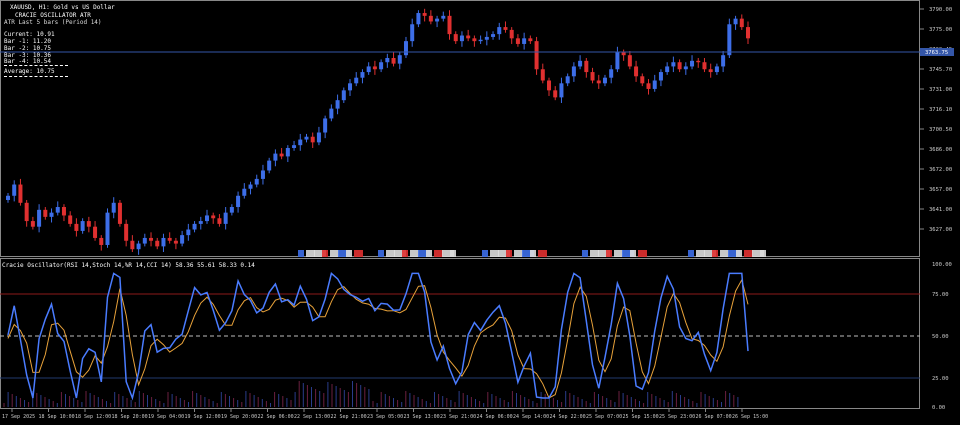  Describe the element at coordinates (942, 265) in the screenshot. I see `osc-label: 100.00` at that location.